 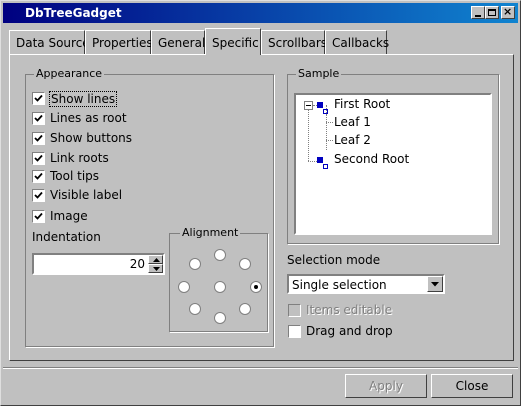 What do you see at coordinates (220, 318) in the screenshot?
I see `align-bottom-radio` at bounding box center [220, 318].